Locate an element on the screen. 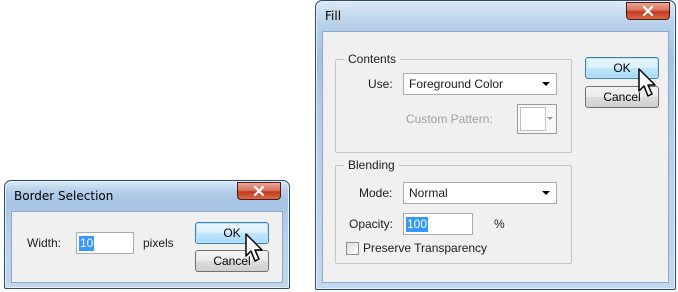 Image resolution: width=678 pixels, height=292 pixels. use-value: Foreground Color is located at coordinates (456, 84).